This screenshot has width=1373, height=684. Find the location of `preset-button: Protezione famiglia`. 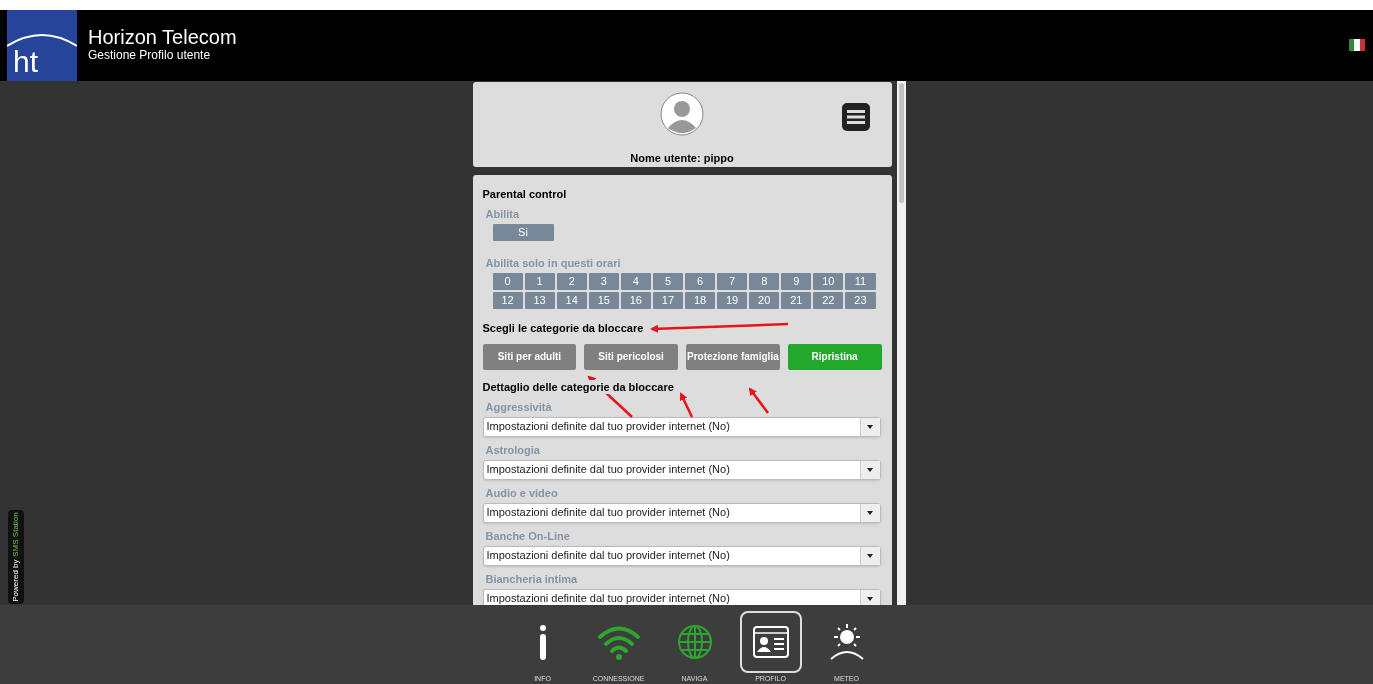

preset-button: Protezione famiglia is located at coordinates (733, 356).